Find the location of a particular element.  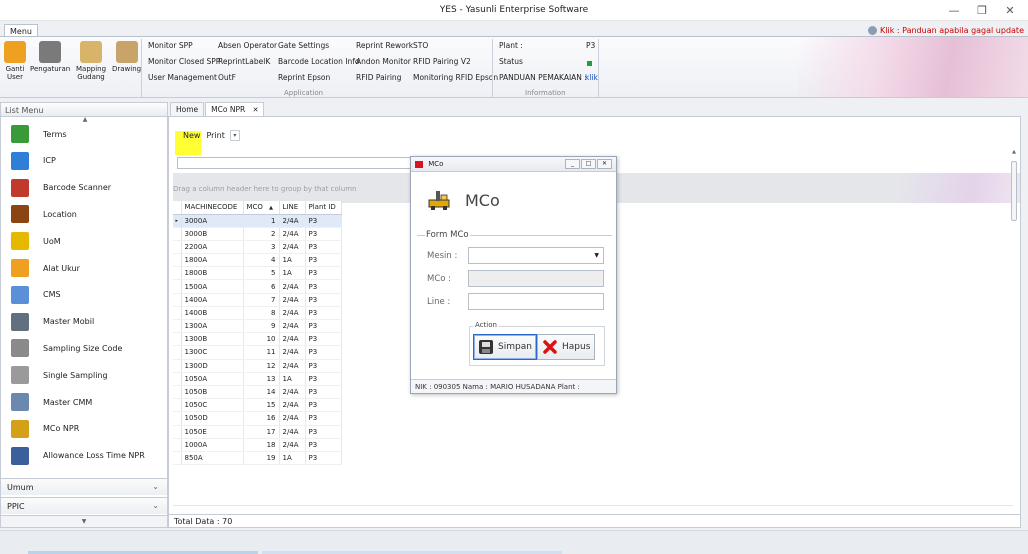

column-header-mco: MCO ▲ is located at coordinates (261, 208).